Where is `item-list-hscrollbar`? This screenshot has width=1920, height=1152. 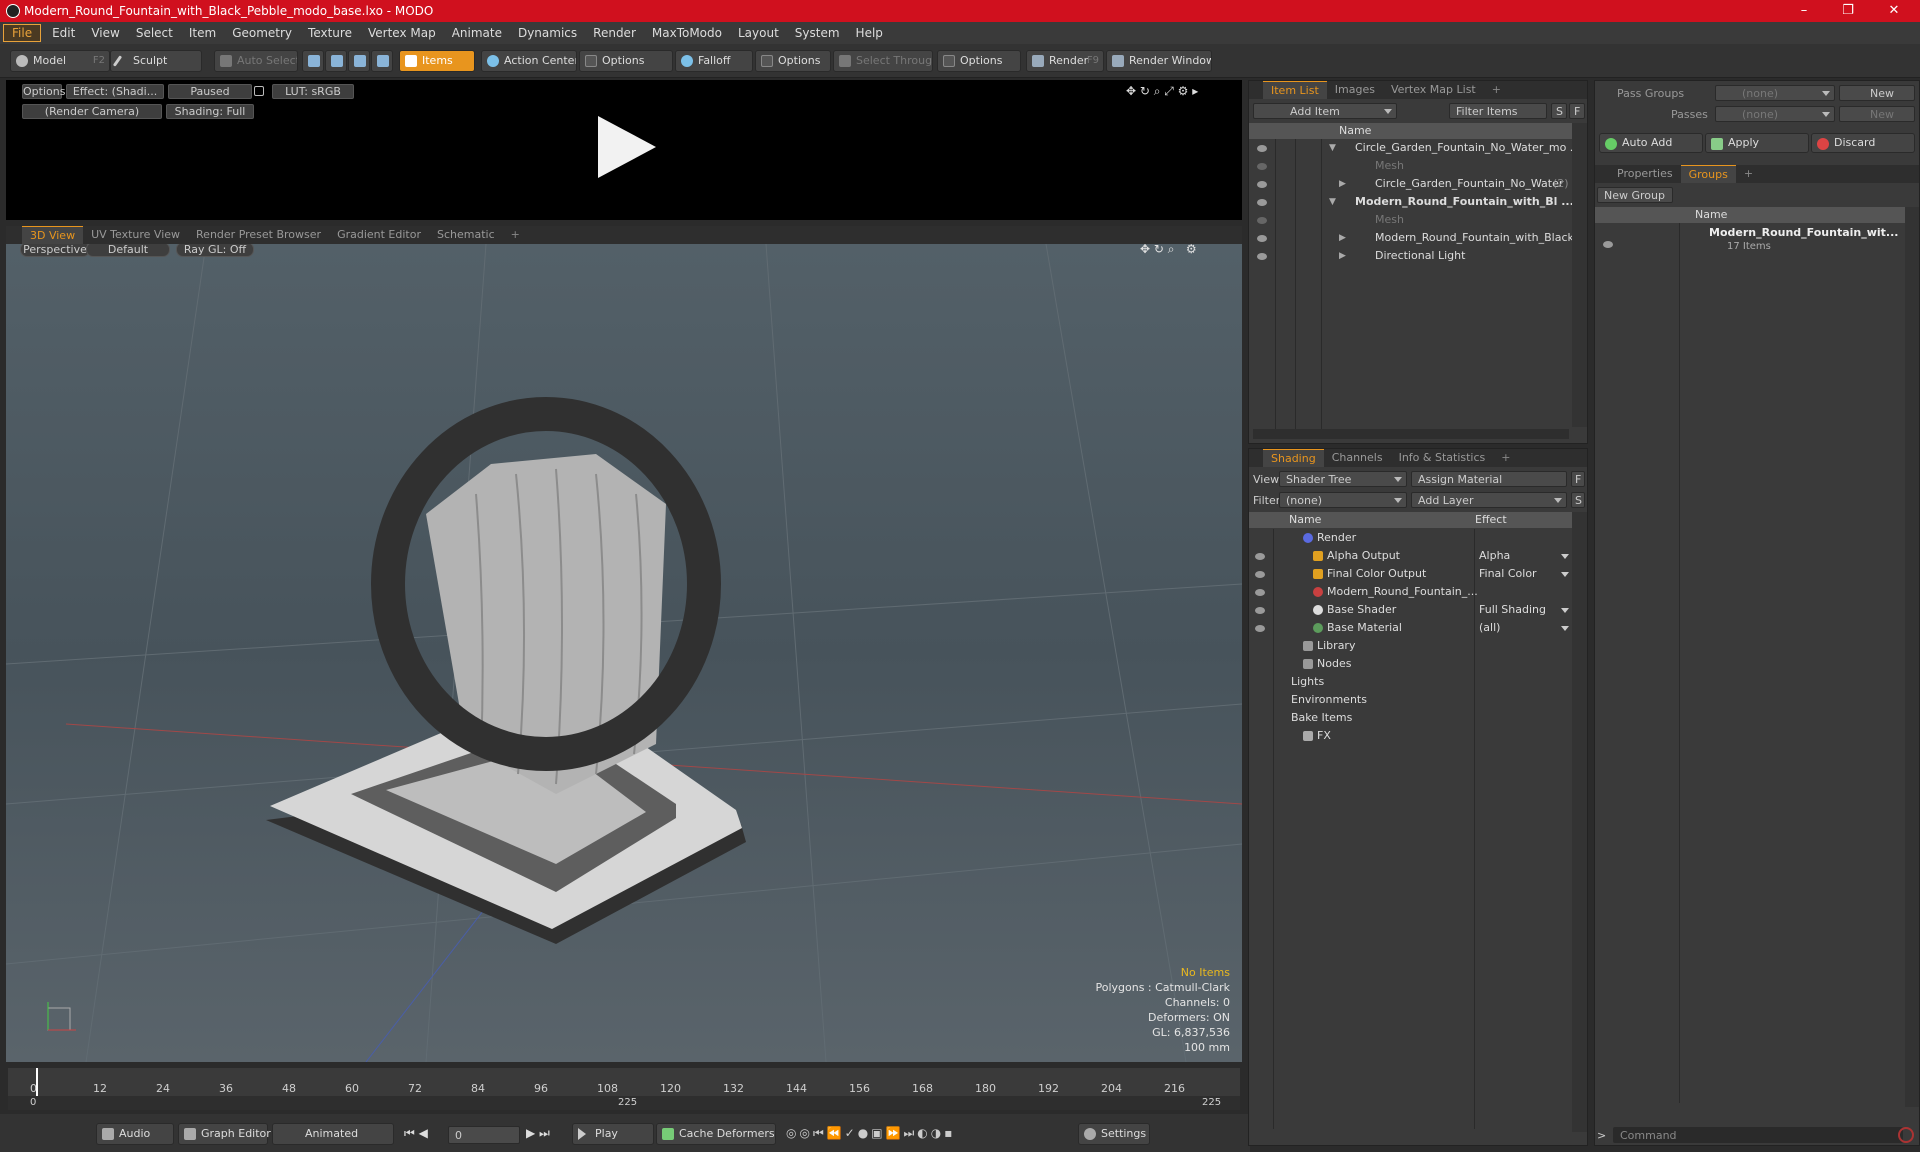
item-list-hscrollbar is located at coordinates (1411, 434).